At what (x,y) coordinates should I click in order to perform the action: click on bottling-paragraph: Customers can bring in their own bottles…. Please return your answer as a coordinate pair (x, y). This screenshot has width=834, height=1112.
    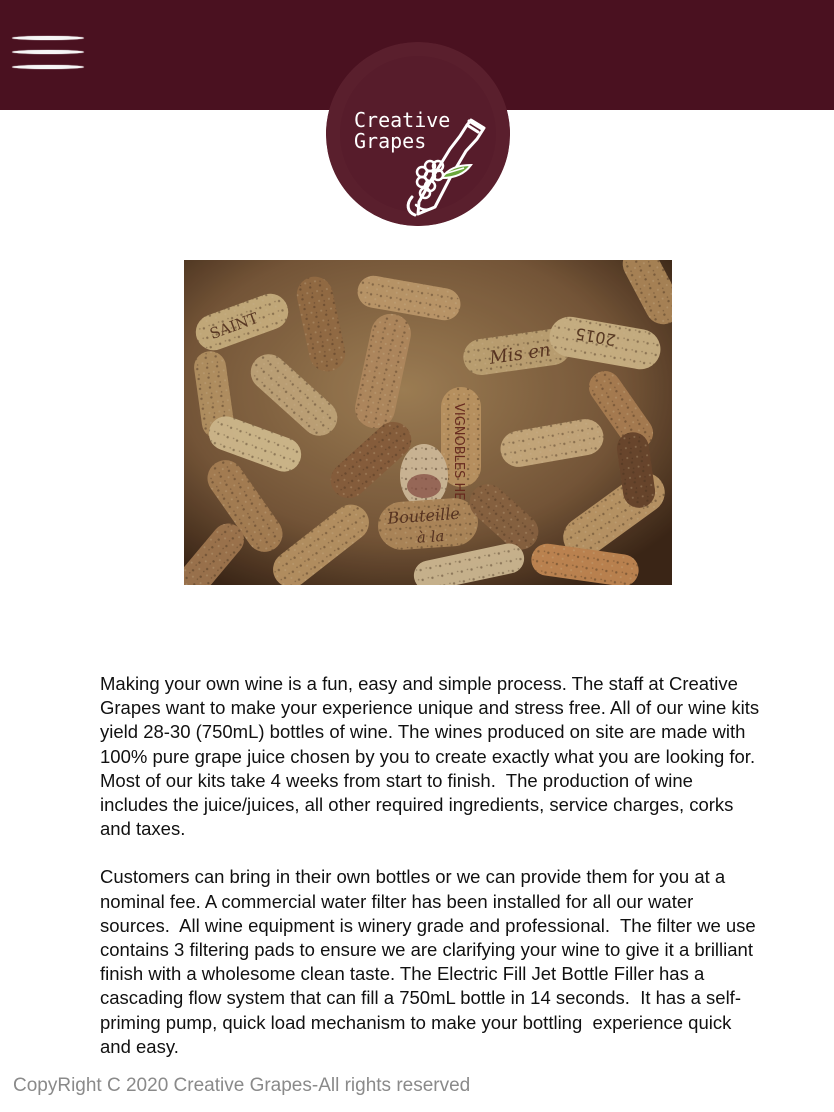
    Looking at the image, I should click on (430, 961).